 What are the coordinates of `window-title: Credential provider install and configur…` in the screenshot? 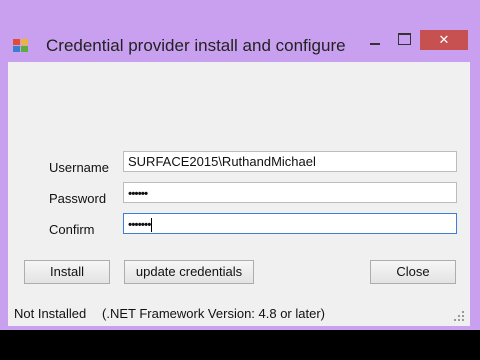 It's located at (196, 45).